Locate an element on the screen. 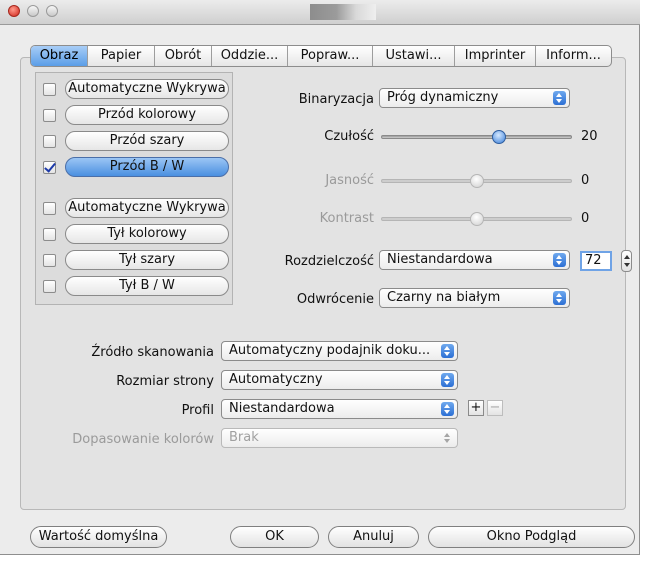 Image resolution: width=653 pixels, height=566 pixels. scan-option-row: Przód szary is located at coordinates (138, 141).